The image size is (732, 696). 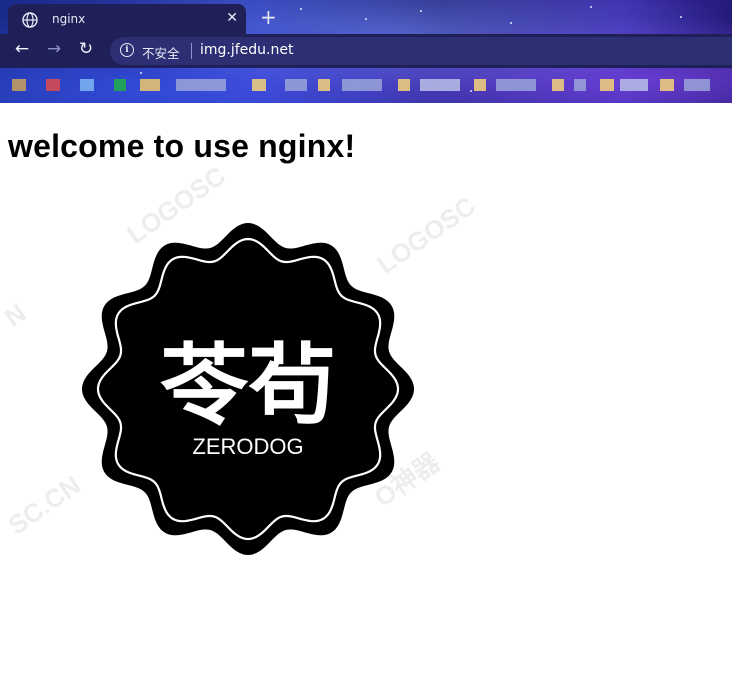 I want to click on forward-button: →, so click(x=54, y=49).